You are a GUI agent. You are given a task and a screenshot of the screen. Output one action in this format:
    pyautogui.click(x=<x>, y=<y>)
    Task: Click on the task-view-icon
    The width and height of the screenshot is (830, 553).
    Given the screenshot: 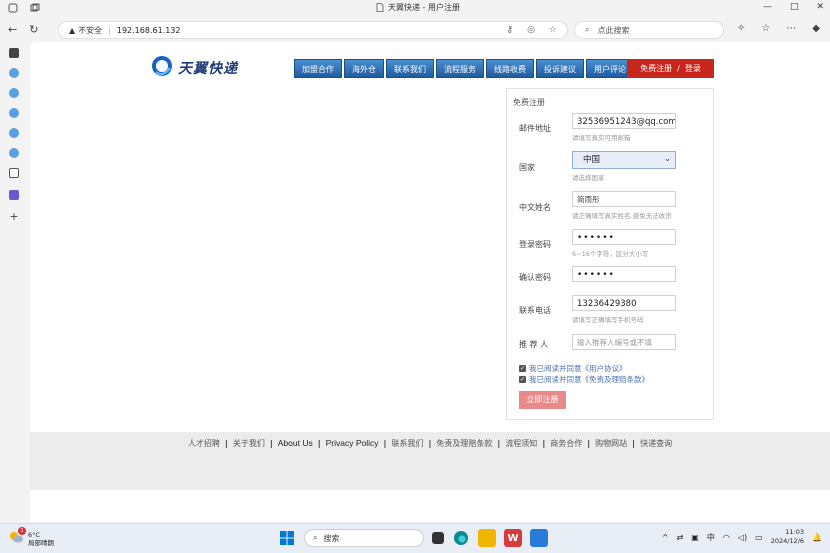 What is the action you would take?
    pyautogui.click(x=438, y=538)
    